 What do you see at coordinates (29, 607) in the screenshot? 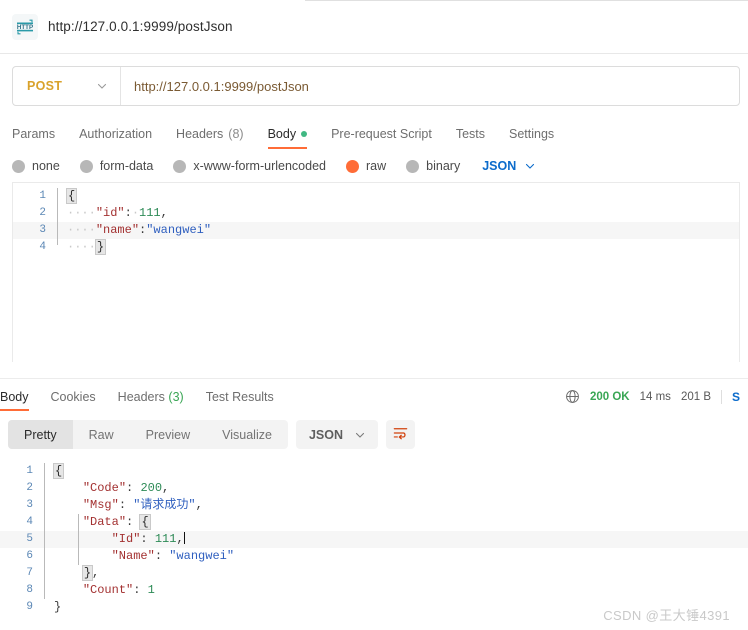
I see `line-number: 9` at bounding box center [29, 607].